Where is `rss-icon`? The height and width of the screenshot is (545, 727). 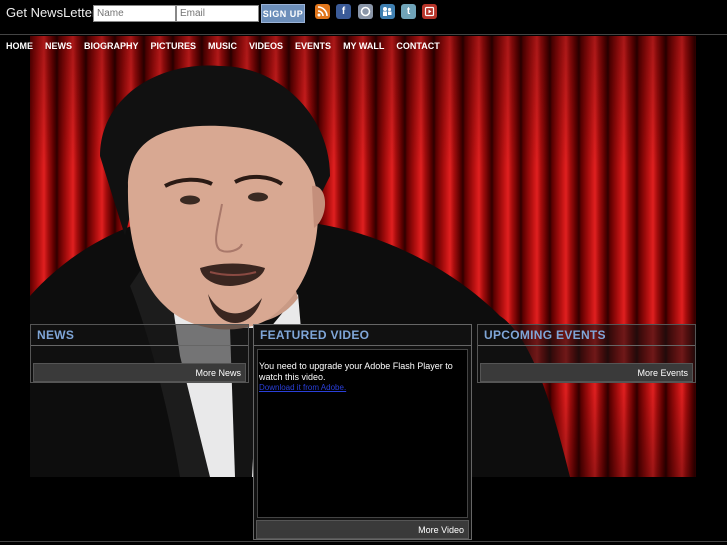
rss-icon is located at coordinates (322, 11).